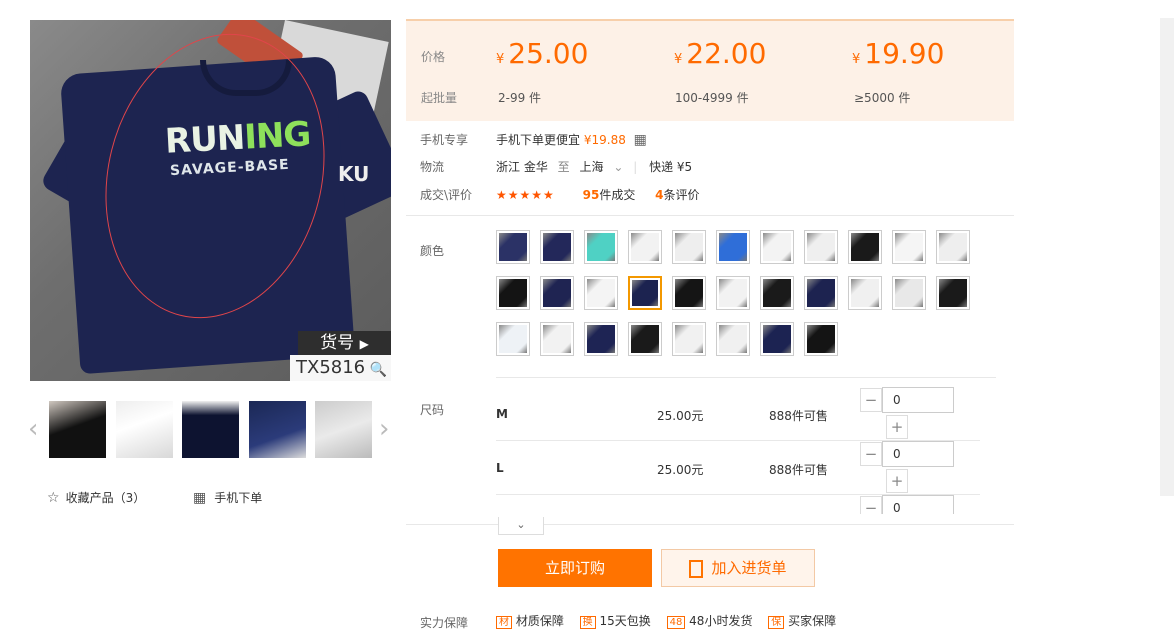 This screenshot has width=1174, height=631. Describe the element at coordinates (525, 195) in the screenshot. I see `rating-stars: ★★★★★` at that location.